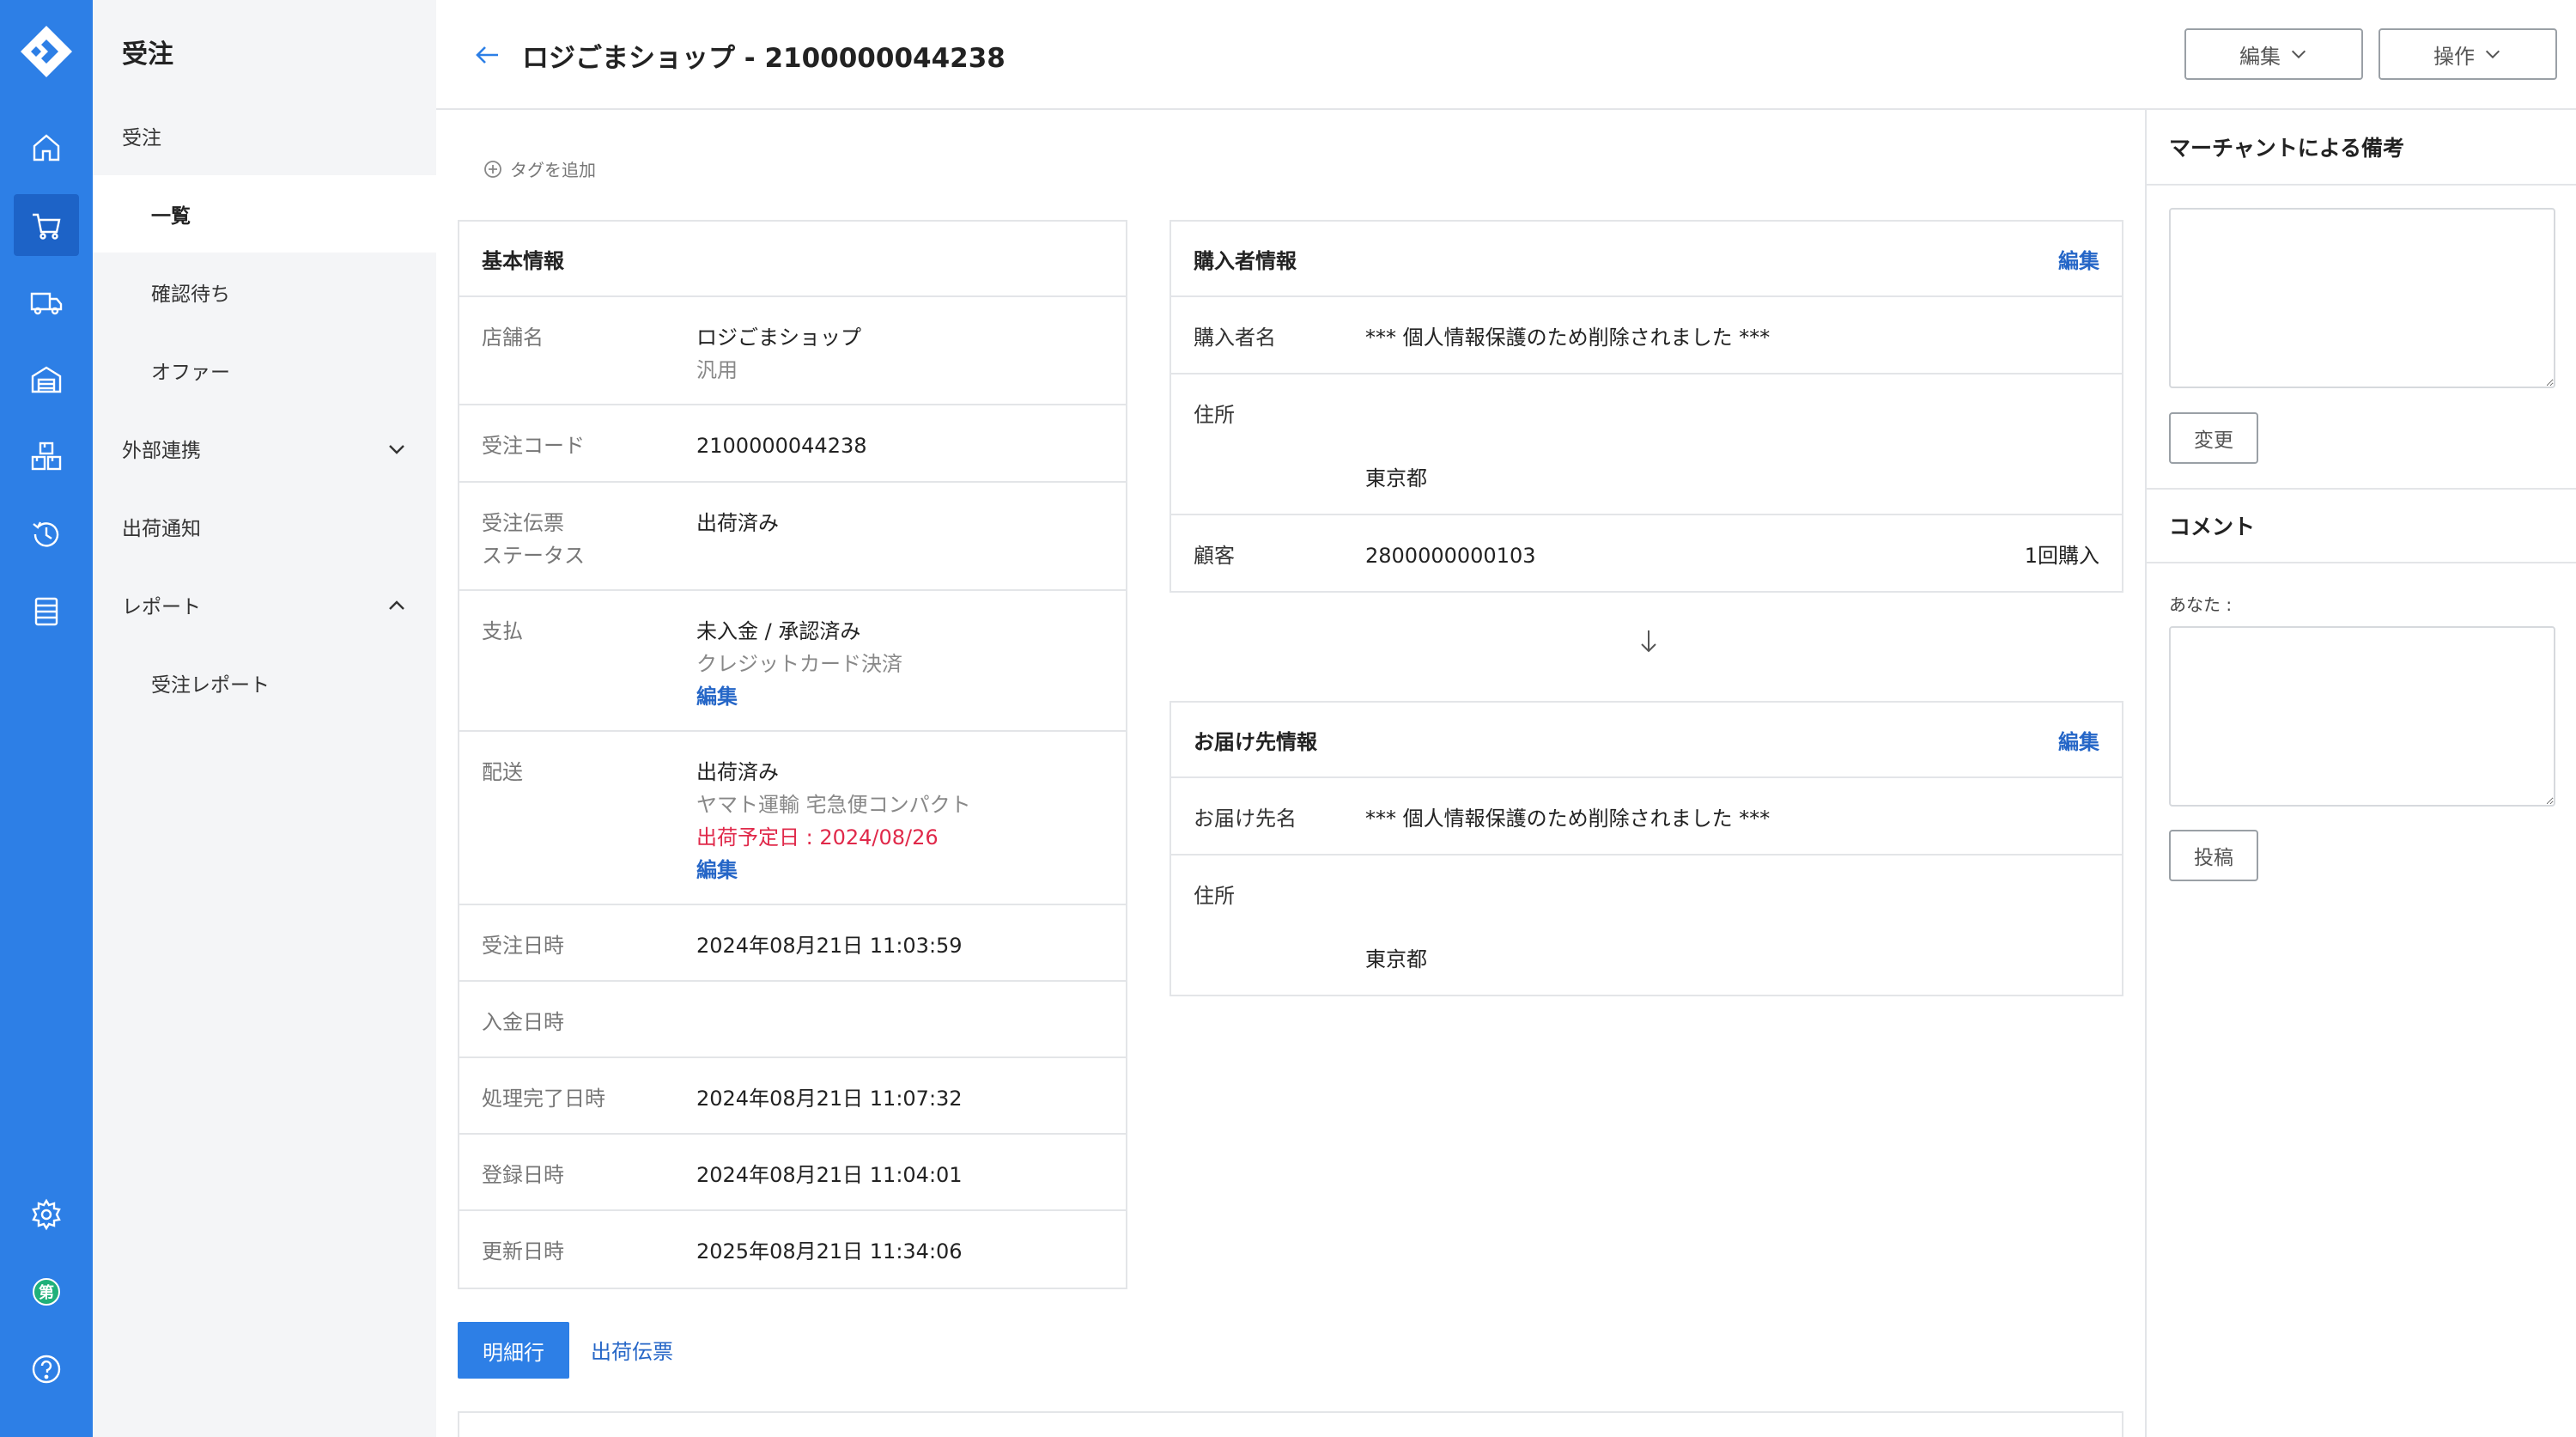 The image size is (2576, 1437). Describe the element at coordinates (2078, 259) in the screenshot. I see `buyer-edit-link: 編集` at that location.